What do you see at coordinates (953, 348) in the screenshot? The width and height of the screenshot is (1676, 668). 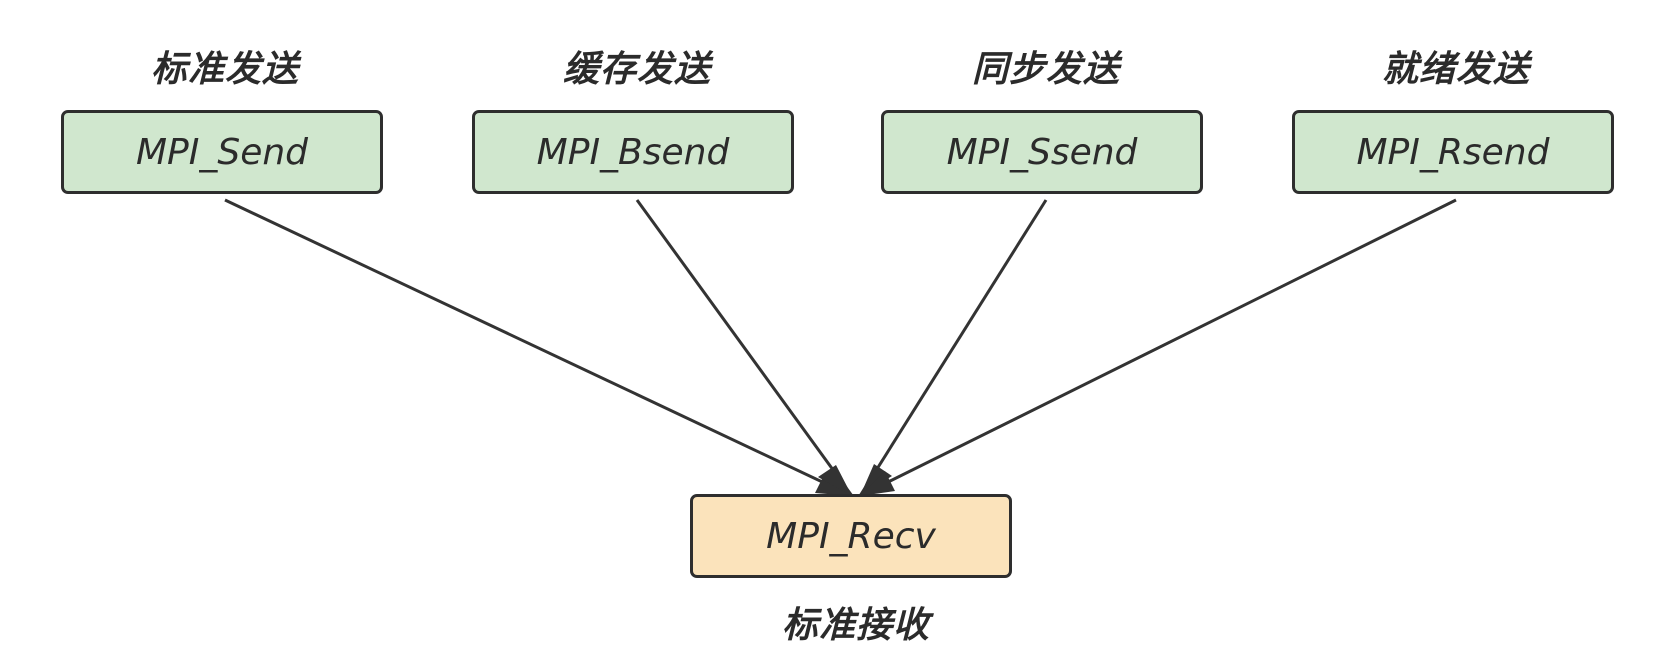 I see `arrow-ssend-to-recv` at bounding box center [953, 348].